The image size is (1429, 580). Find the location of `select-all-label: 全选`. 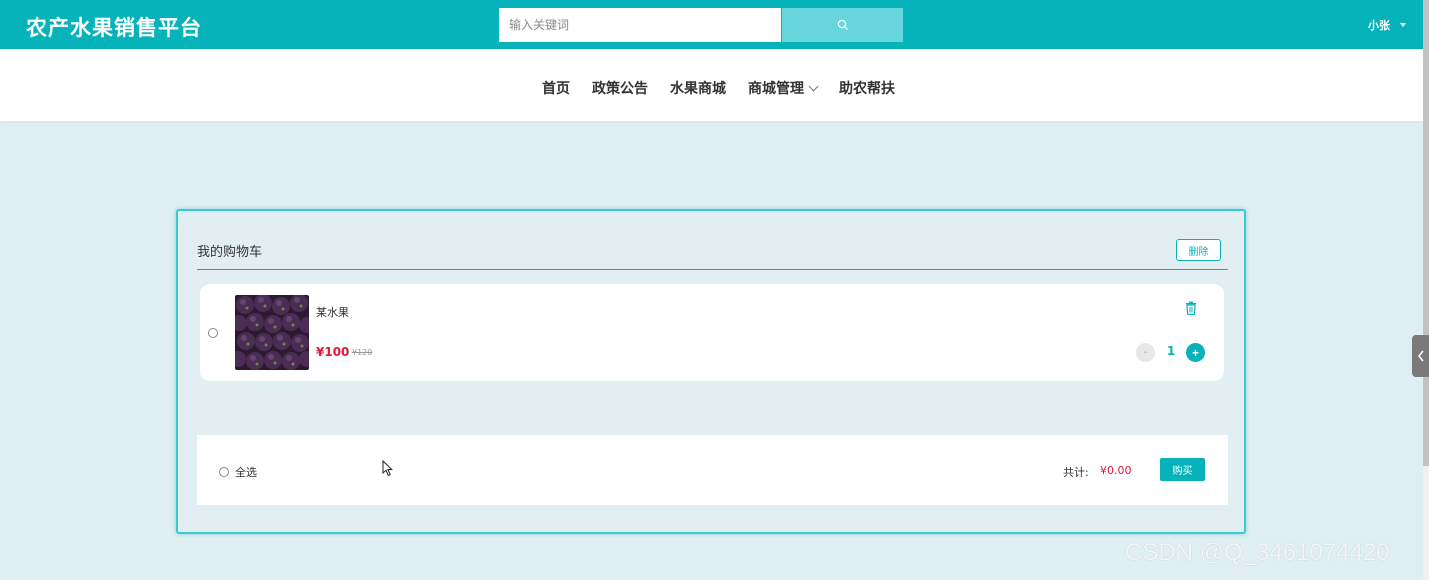

select-all-label: 全选 is located at coordinates (246, 472).